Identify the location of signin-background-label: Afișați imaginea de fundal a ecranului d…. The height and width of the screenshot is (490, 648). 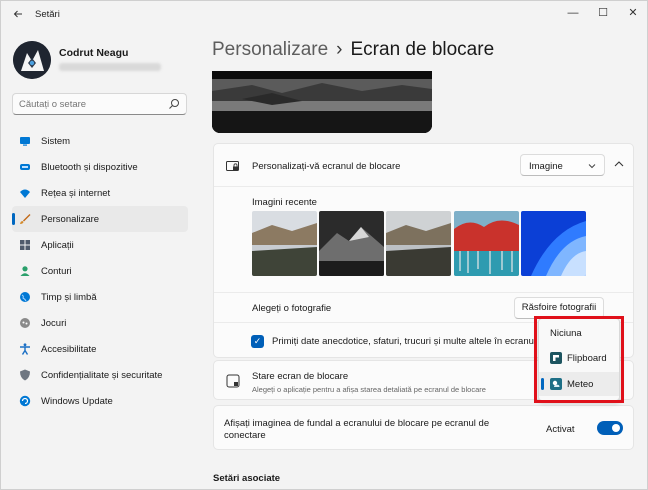
(357, 429).